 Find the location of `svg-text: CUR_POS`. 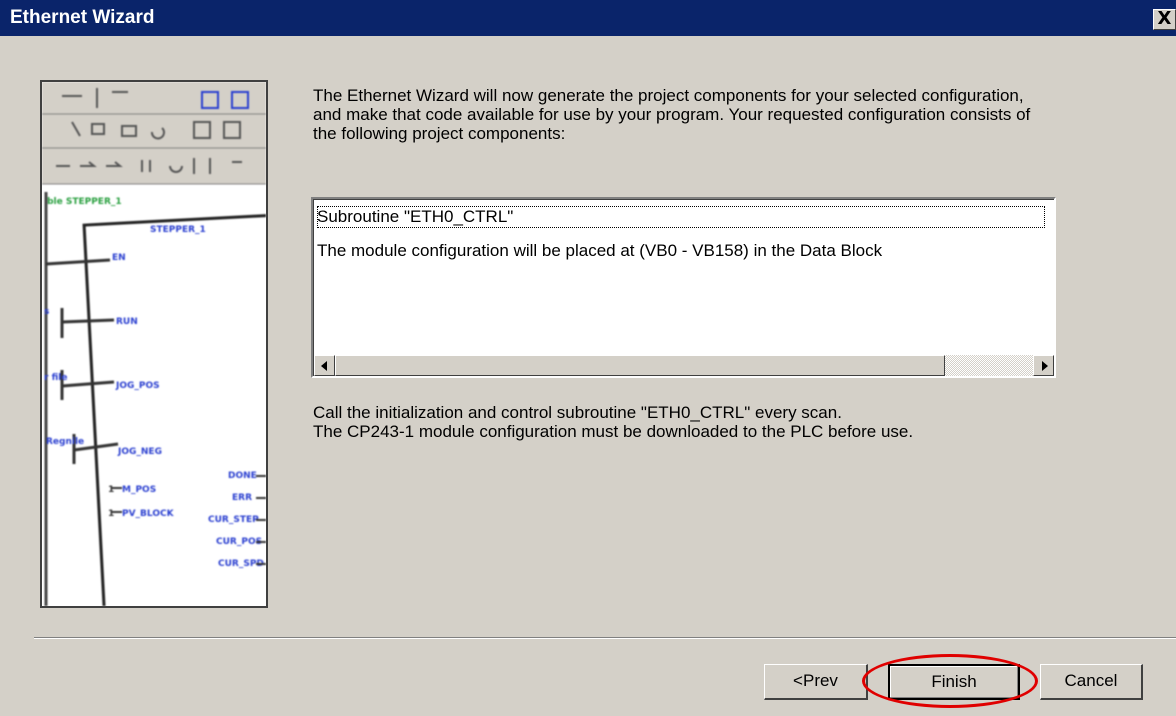

svg-text: CUR_POS is located at coordinates (239, 542).